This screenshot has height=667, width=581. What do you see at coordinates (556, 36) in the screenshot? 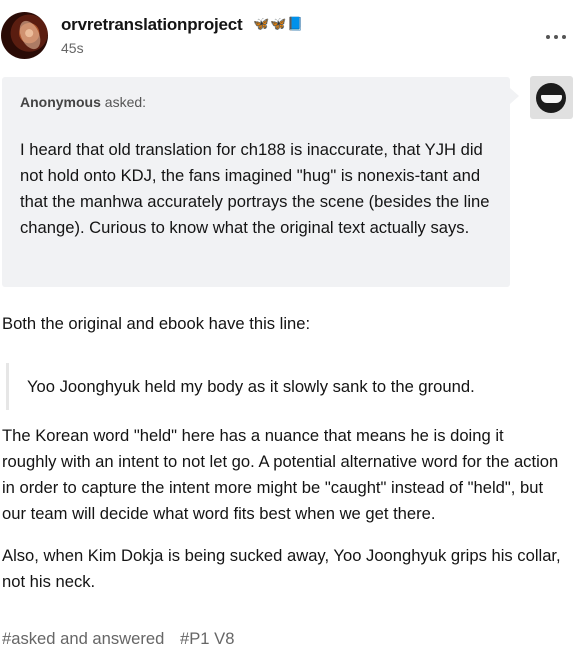
I see `more-options-icon` at bounding box center [556, 36].